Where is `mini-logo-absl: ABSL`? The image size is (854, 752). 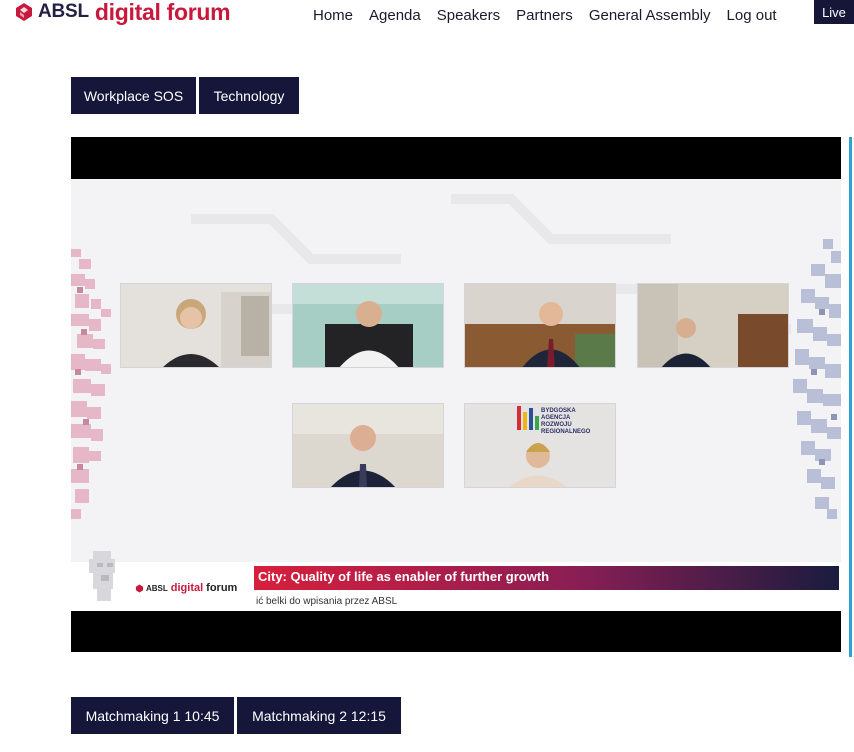
mini-logo-absl: ABSL is located at coordinates (157, 588).